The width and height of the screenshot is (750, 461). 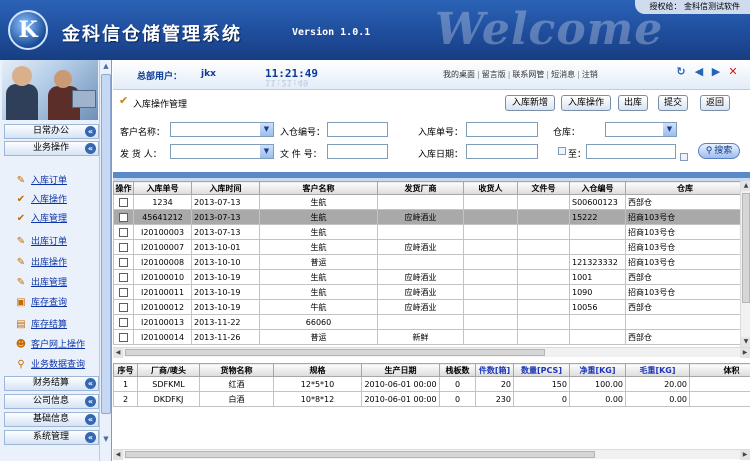 I want to click on order-no-input, so click(x=502, y=129).